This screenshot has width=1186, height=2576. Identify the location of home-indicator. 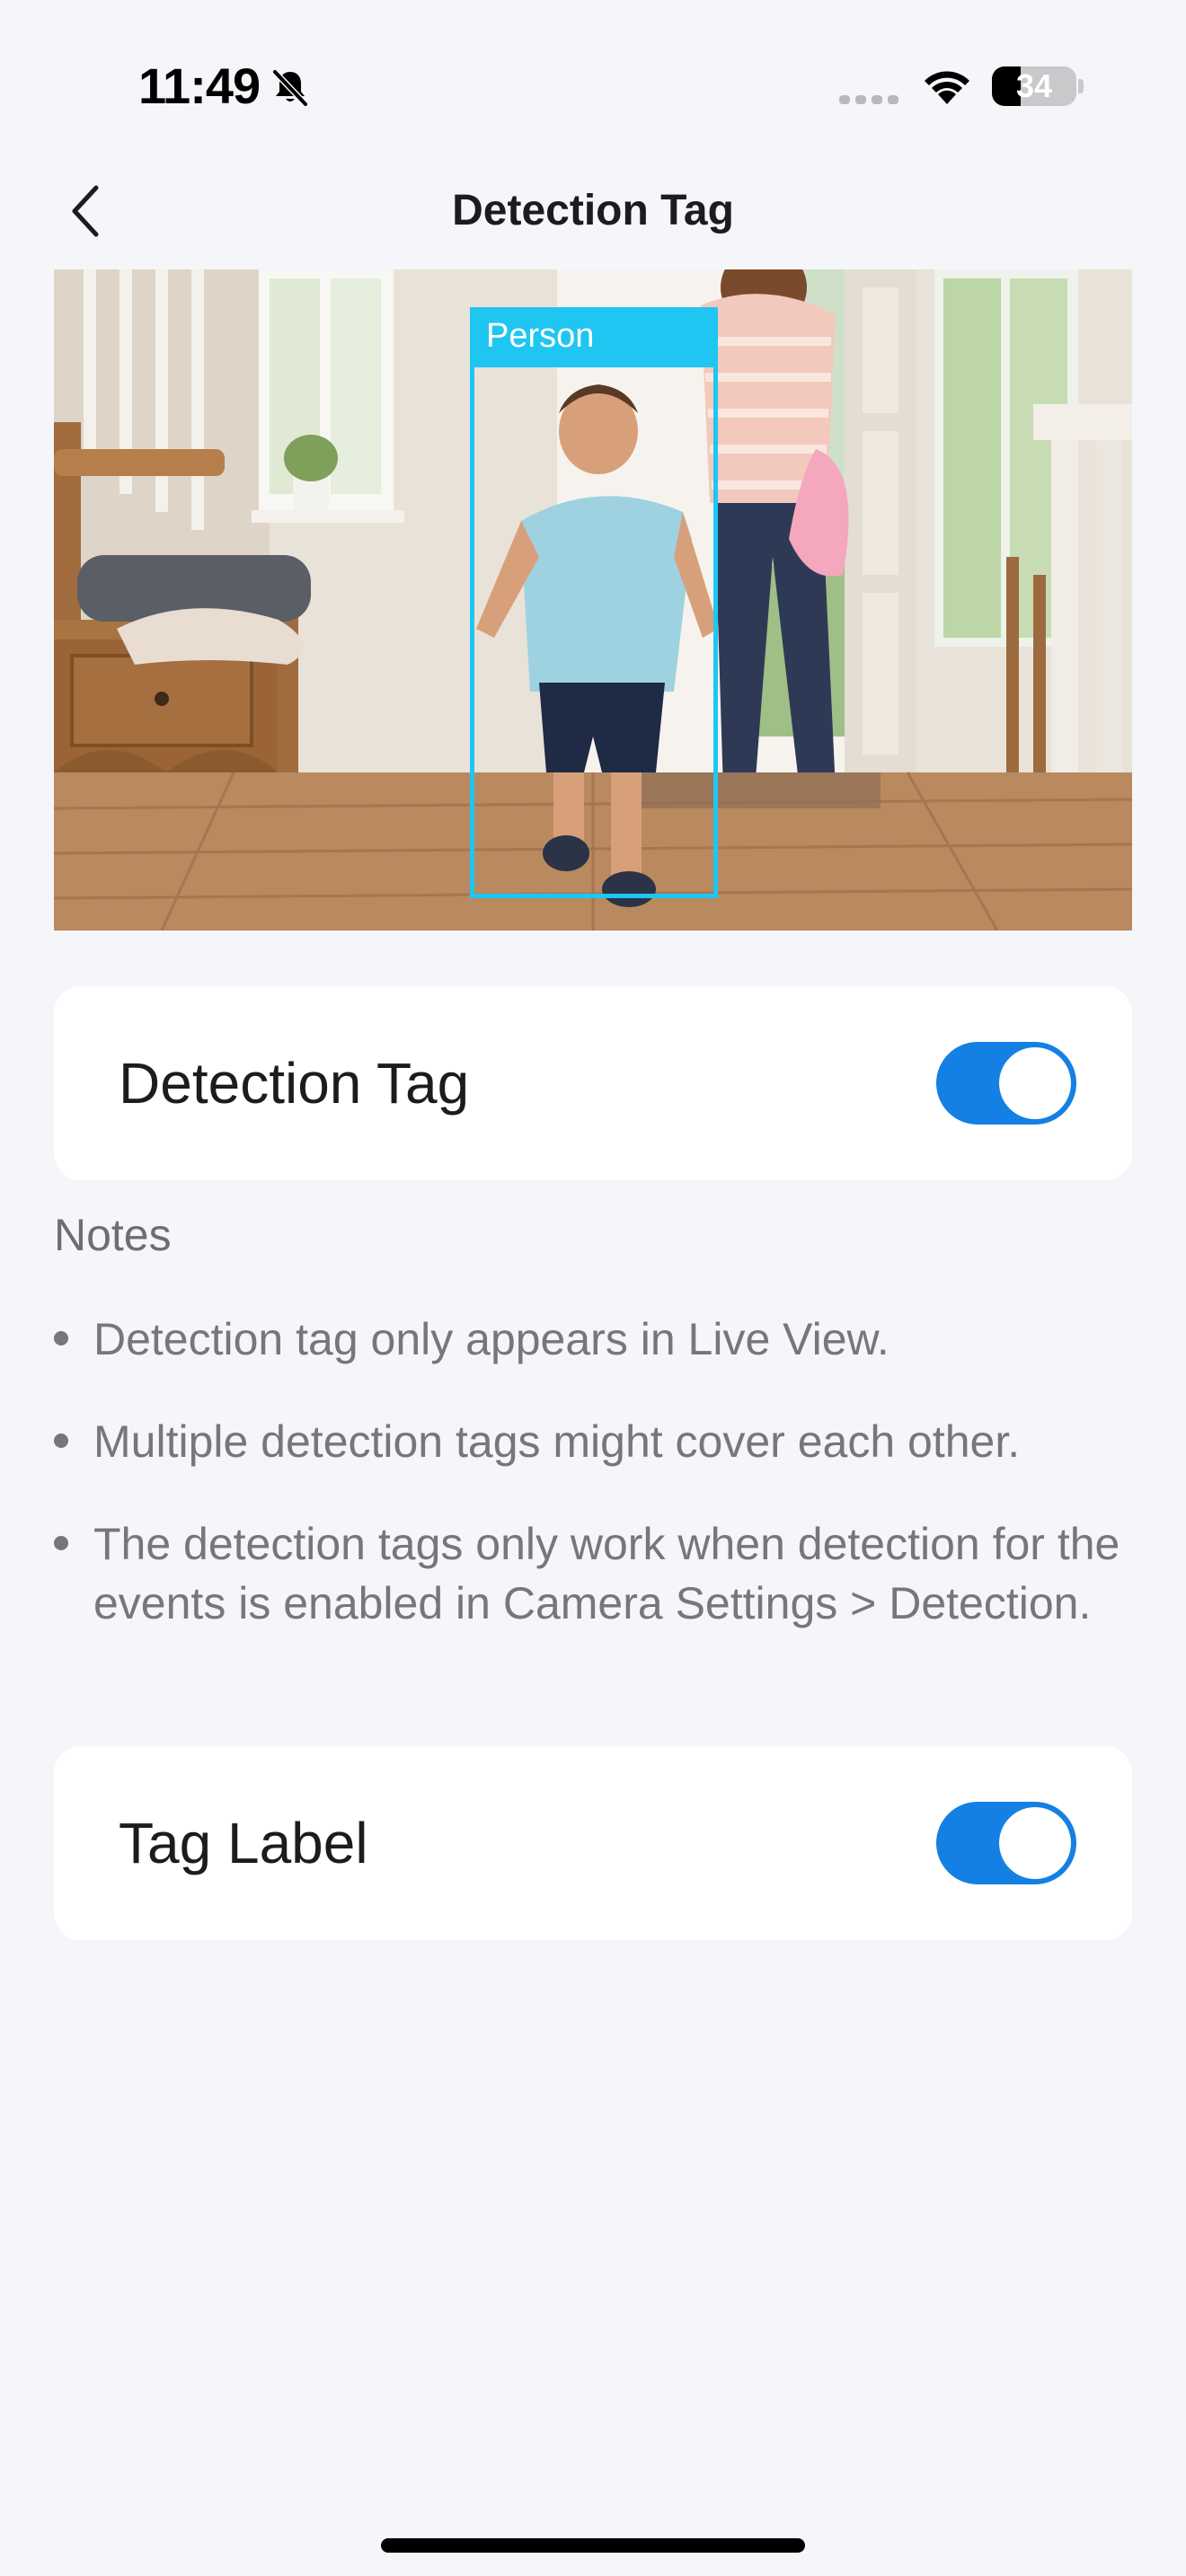
(593, 2545).